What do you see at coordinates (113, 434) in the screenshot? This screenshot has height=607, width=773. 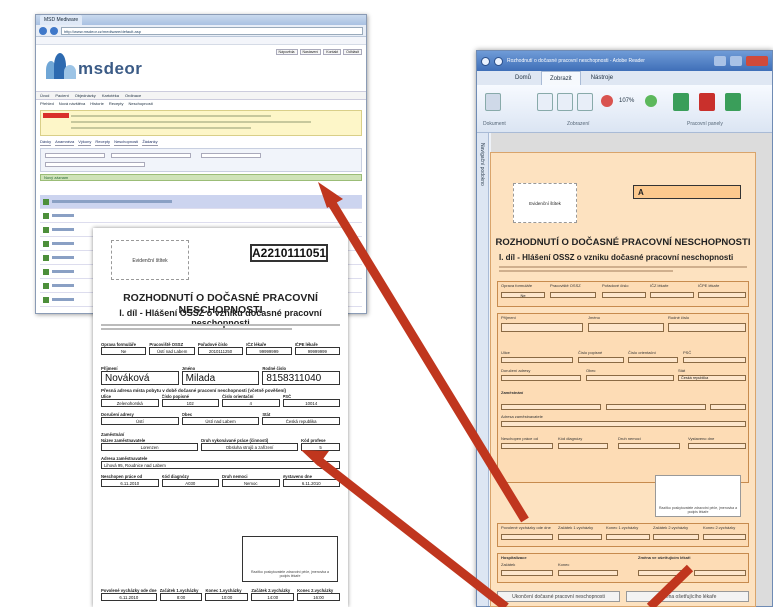 I see `employer-heading: Zaměstnání` at bounding box center [113, 434].